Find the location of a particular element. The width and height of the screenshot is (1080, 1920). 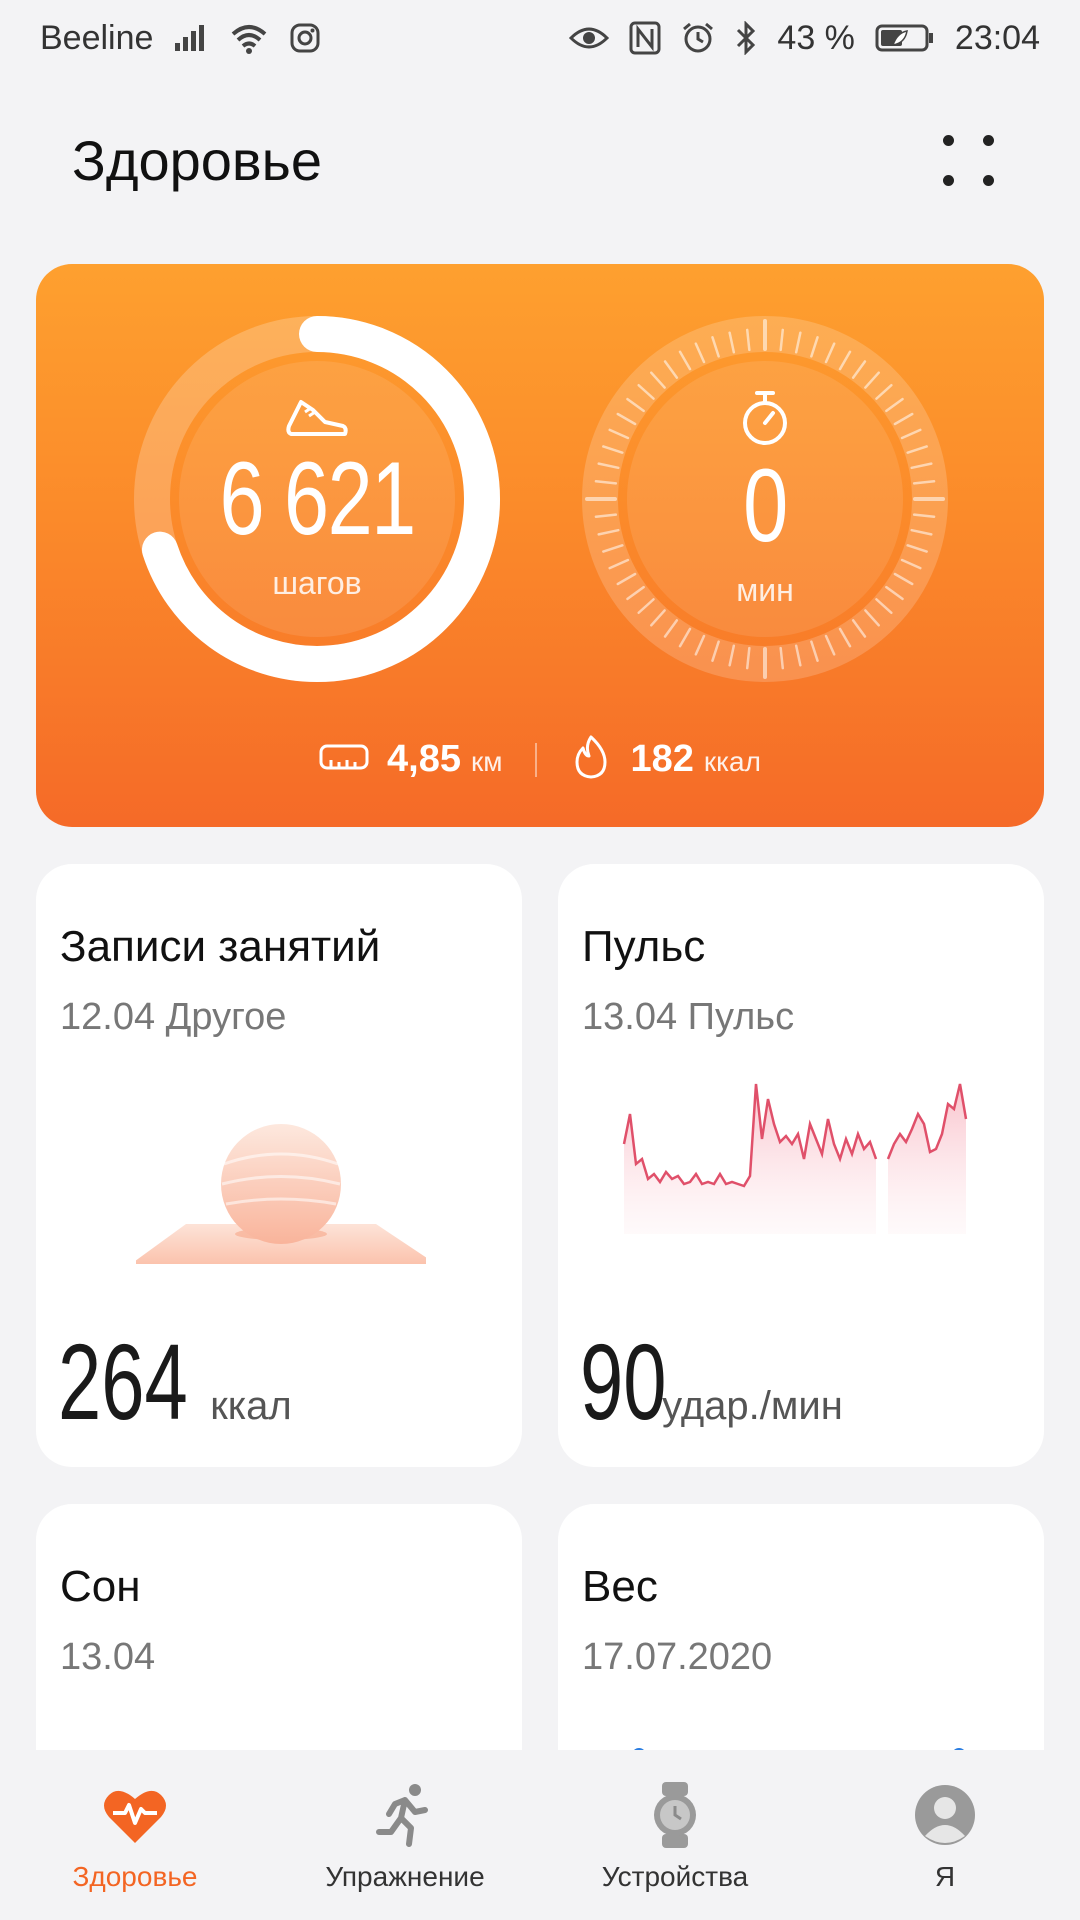

heart-rate-sparkline is located at coordinates (808, 1149).